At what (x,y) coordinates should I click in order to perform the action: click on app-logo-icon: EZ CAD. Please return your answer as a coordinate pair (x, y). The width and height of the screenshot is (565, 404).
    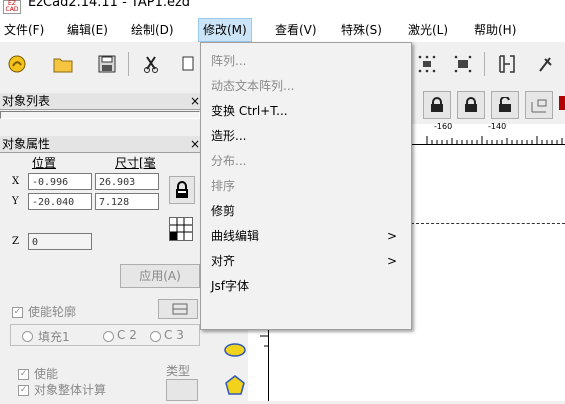
    Looking at the image, I should click on (12, 7).